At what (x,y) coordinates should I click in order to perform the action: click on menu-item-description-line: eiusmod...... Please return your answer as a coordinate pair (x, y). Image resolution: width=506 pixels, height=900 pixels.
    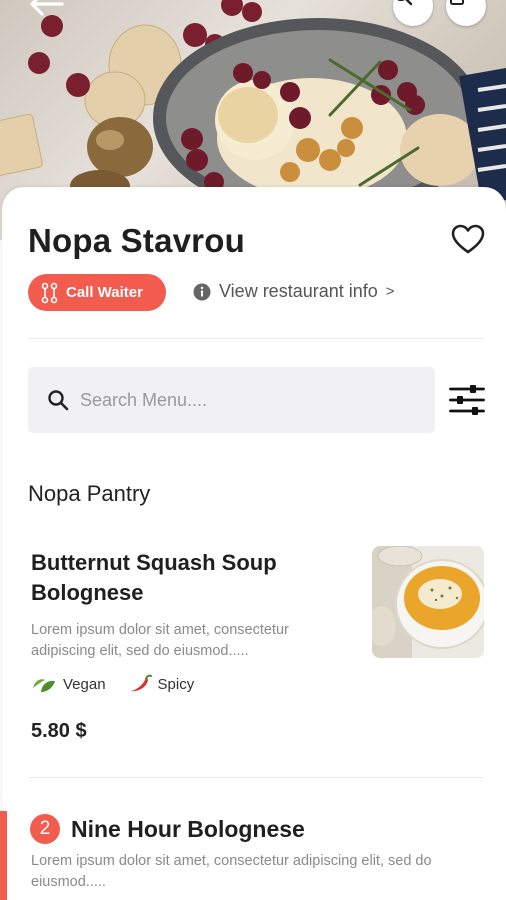
    Looking at the image, I should click on (68, 882).